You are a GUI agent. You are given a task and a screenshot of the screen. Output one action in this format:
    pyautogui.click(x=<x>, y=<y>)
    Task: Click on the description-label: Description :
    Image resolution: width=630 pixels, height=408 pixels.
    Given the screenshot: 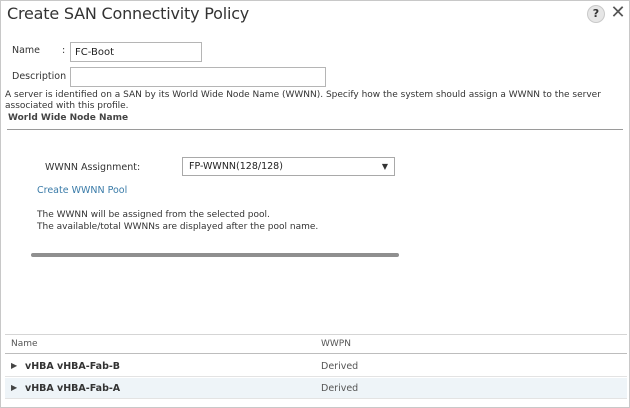 What is the action you would take?
    pyautogui.click(x=42, y=76)
    